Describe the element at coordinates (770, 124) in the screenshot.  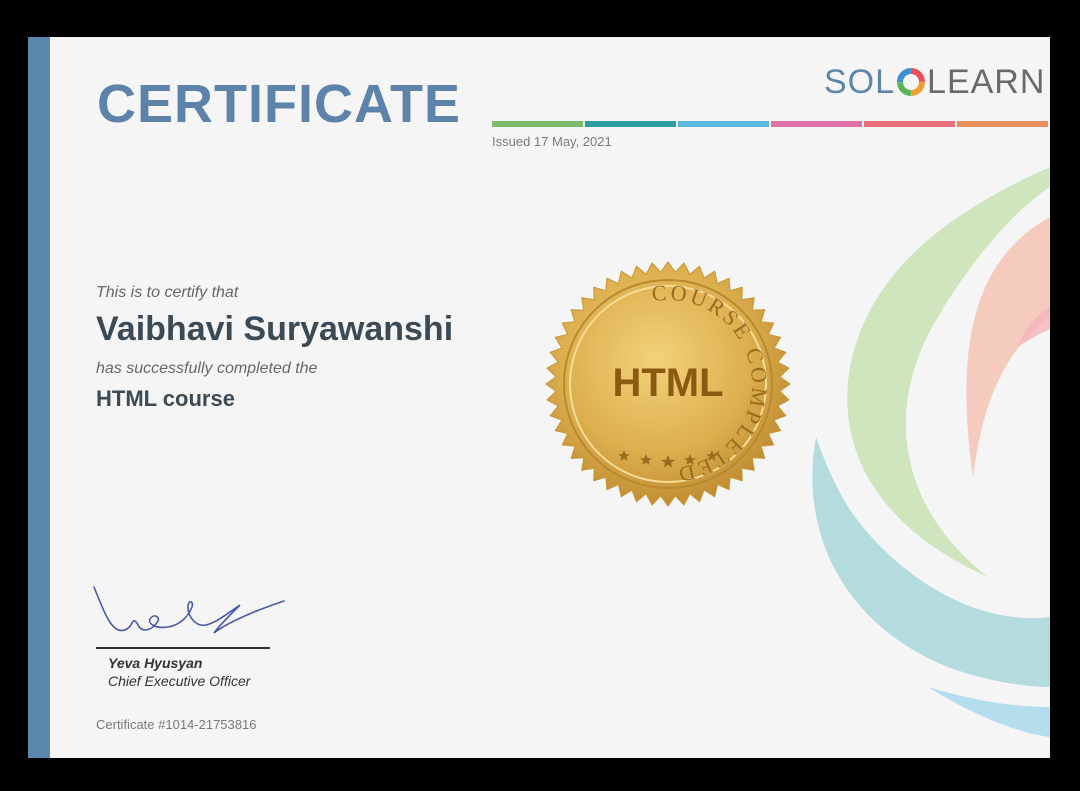
I see `color-stripes` at that location.